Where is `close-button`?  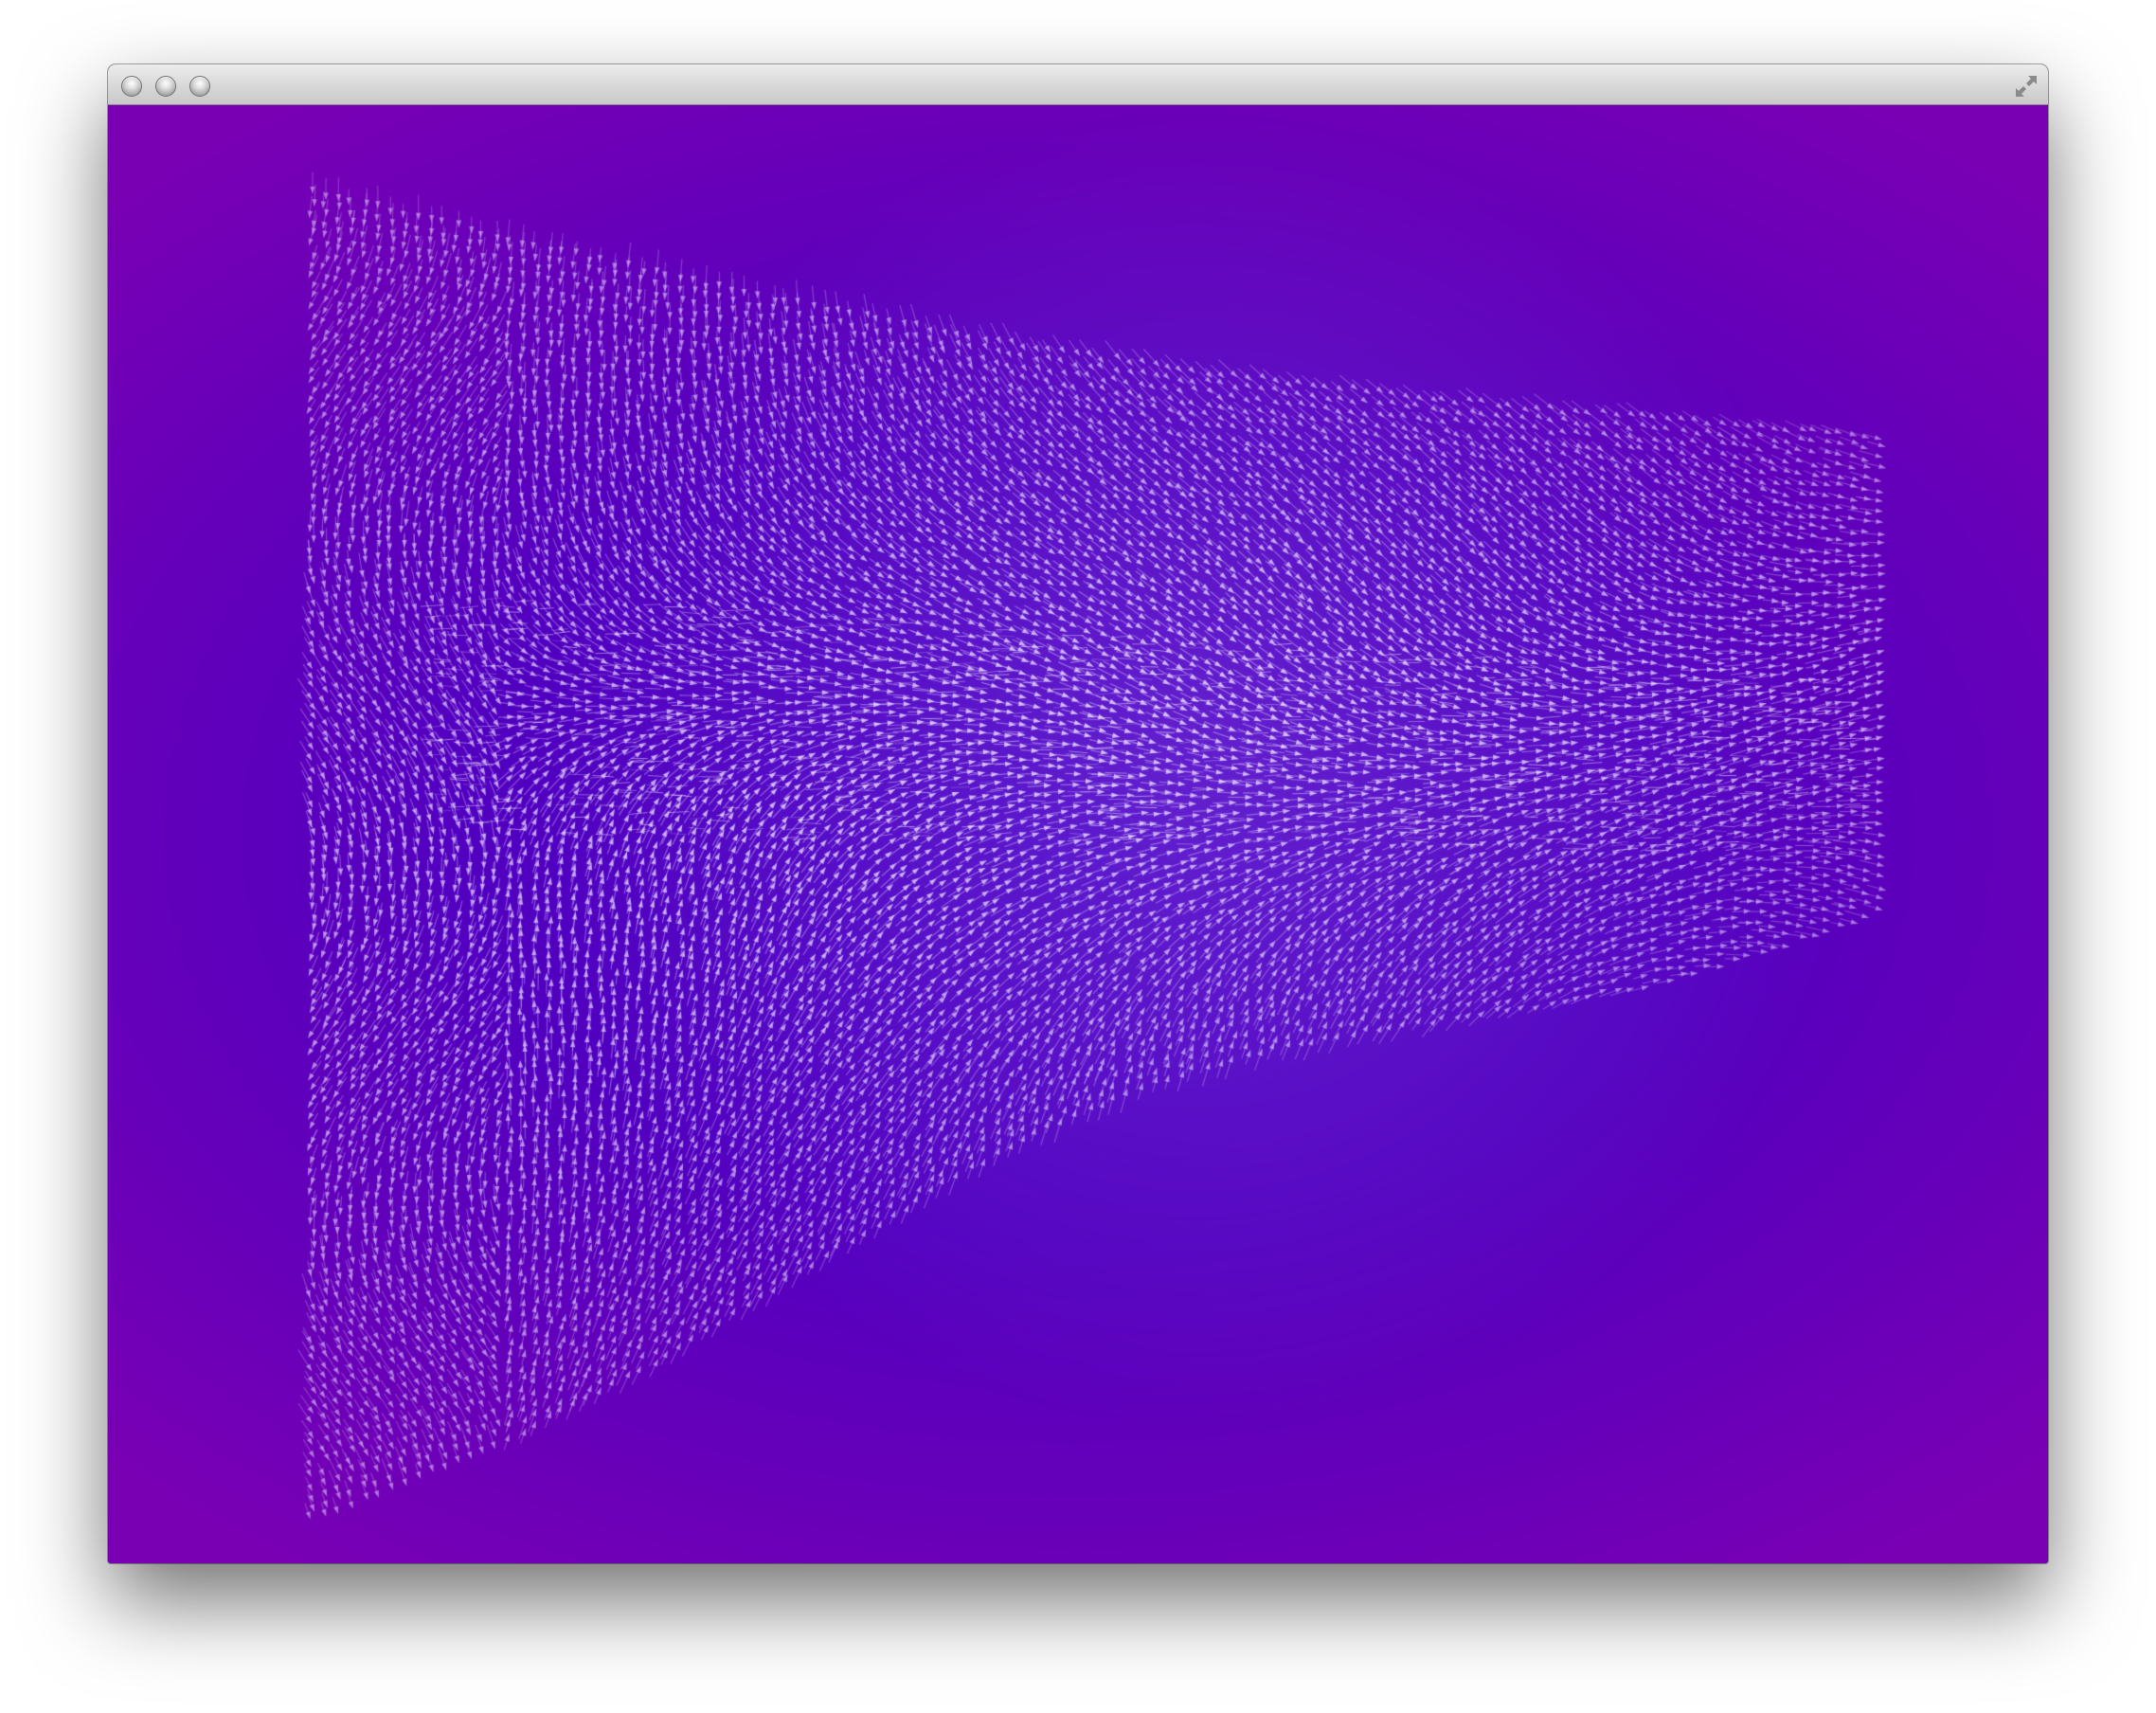
close-button is located at coordinates (131, 86).